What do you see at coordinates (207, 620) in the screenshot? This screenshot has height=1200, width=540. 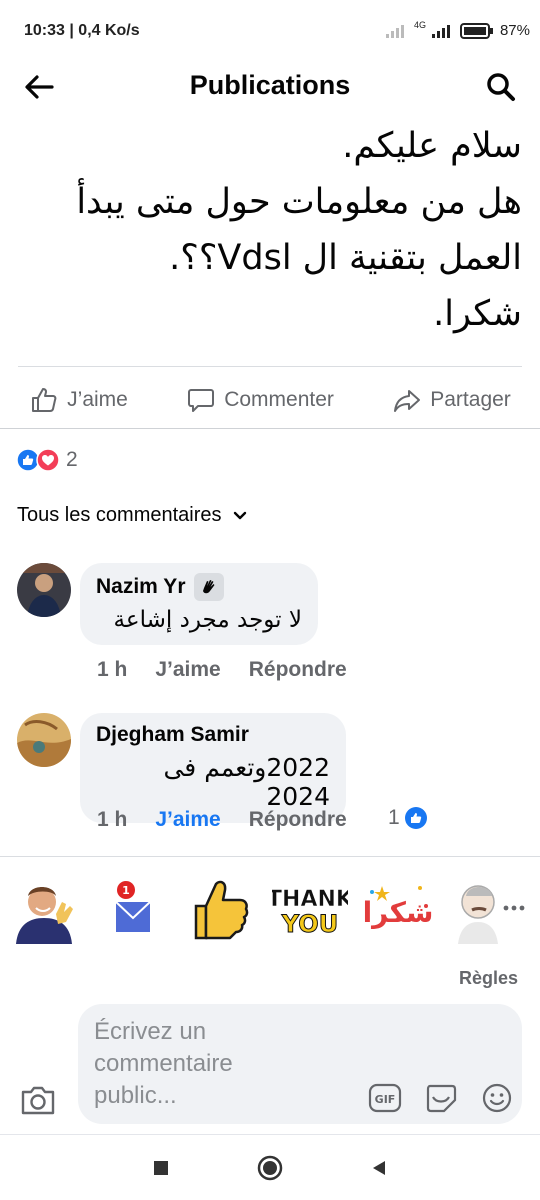 I see `comment-text: لا توجد مجرد إشاعة` at bounding box center [207, 620].